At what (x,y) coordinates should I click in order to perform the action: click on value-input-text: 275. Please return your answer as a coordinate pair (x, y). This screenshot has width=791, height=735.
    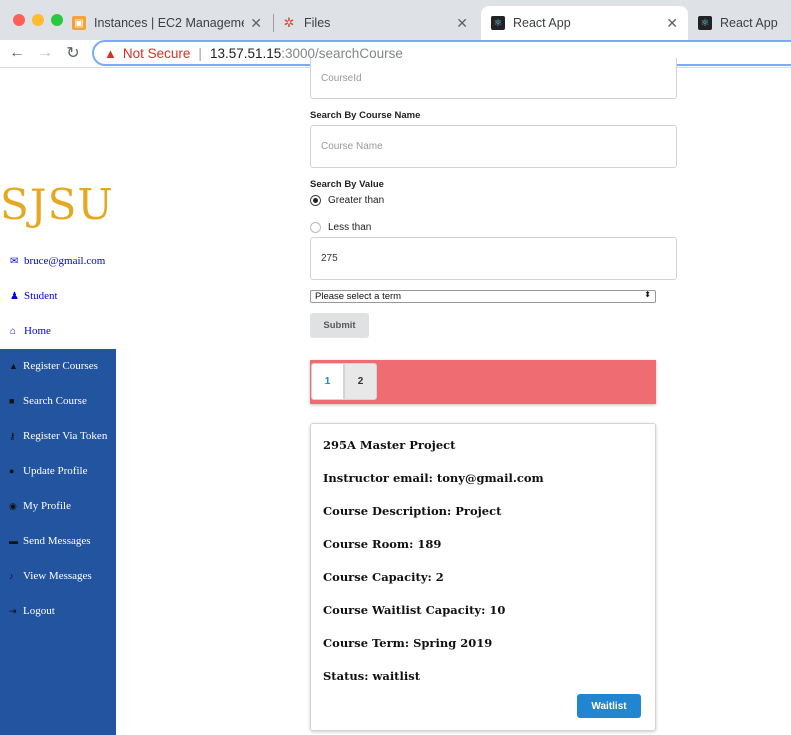
    Looking at the image, I should click on (329, 258).